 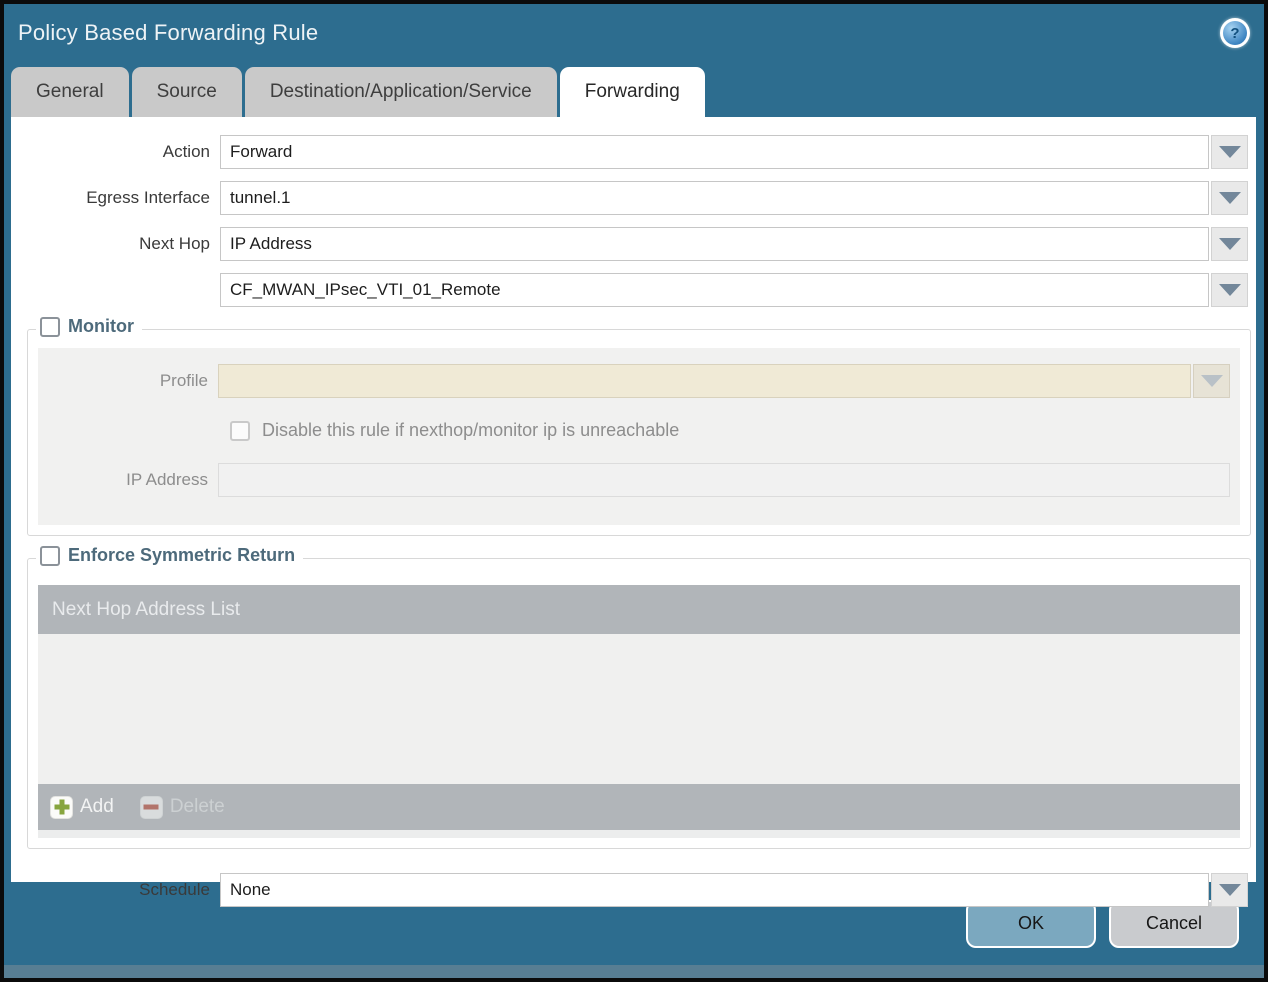 I want to click on next-hop-row: Next Hop IP Address, so click(x=629, y=244).